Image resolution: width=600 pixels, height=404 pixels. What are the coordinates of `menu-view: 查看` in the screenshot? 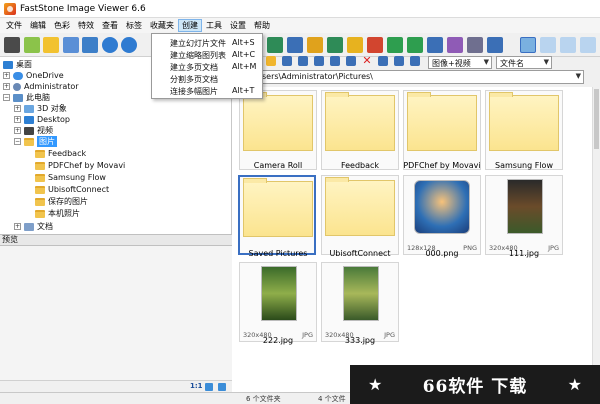 It's located at (110, 25).